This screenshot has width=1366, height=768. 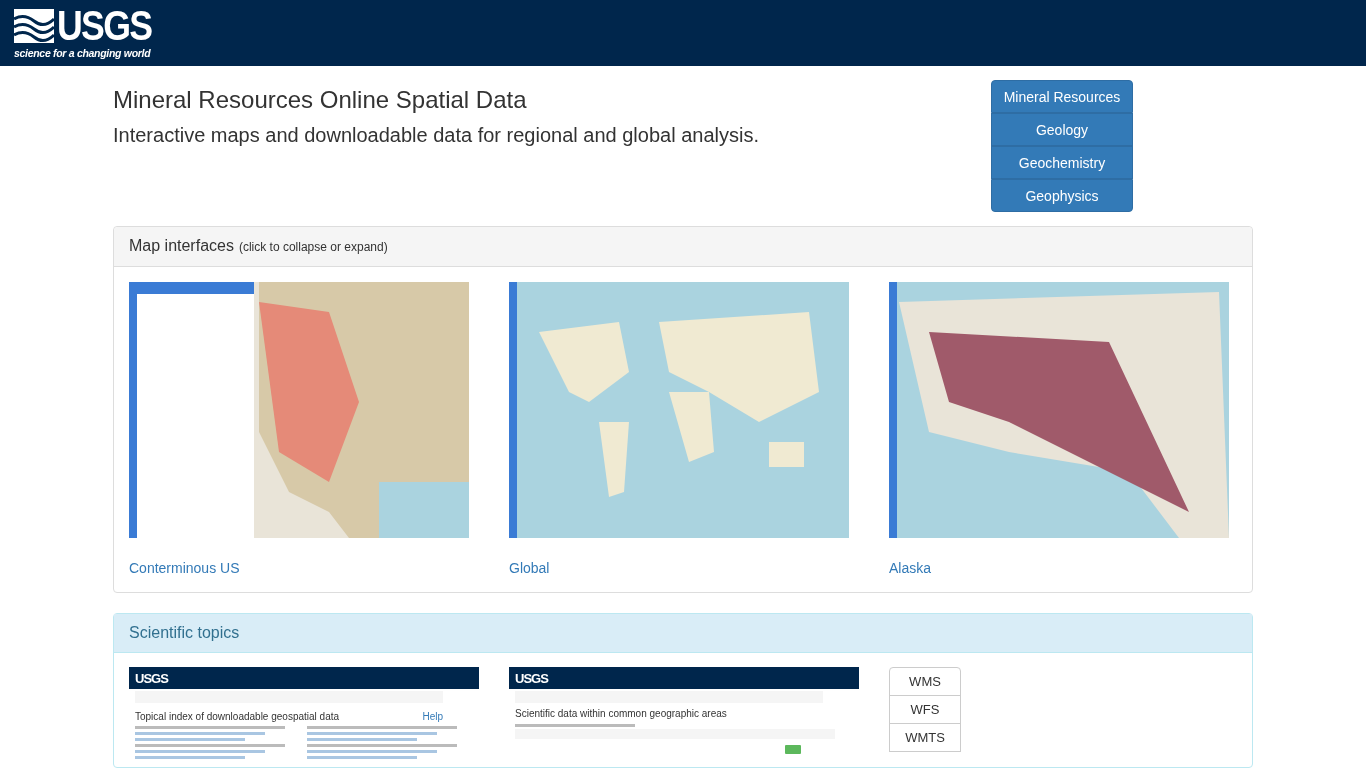 I want to click on service-button: WMTS, so click(x=925, y=737).